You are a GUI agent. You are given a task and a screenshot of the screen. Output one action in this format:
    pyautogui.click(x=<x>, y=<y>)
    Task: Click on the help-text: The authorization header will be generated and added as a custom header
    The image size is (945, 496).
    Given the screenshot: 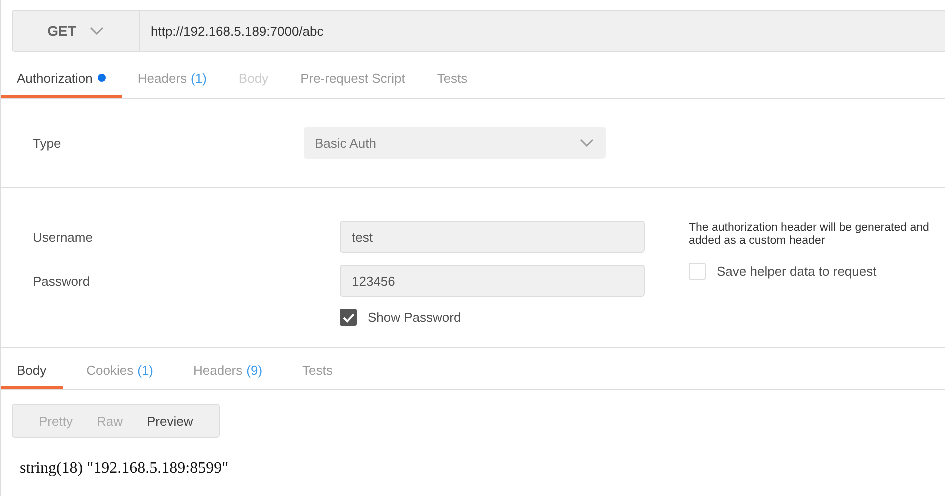 What is the action you would take?
    pyautogui.click(x=809, y=235)
    